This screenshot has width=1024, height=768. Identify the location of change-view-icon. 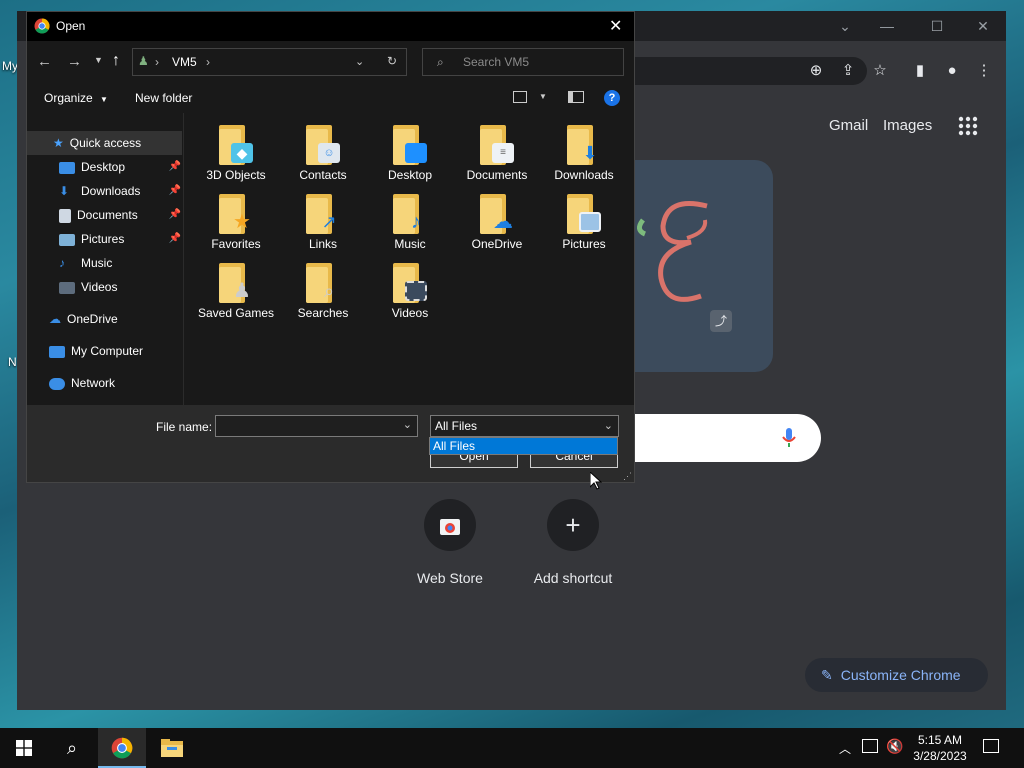
(520, 97).